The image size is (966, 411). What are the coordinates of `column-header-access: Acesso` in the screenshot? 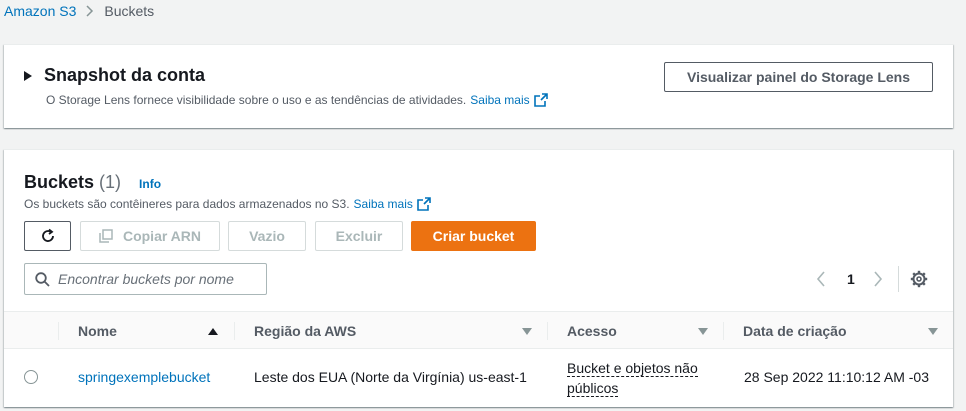 It's located at (592, 331).